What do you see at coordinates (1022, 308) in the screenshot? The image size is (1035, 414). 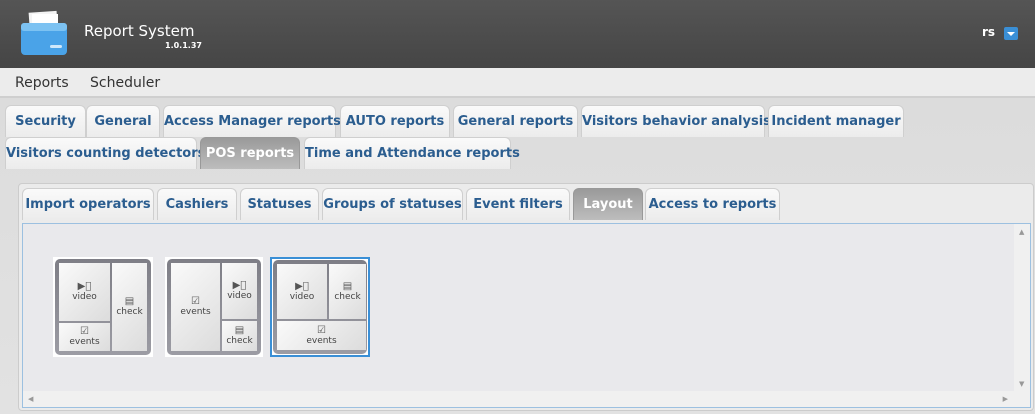 I see `vertical-scrollbar: ▲ ▼` at bounding box center [1022, 308].